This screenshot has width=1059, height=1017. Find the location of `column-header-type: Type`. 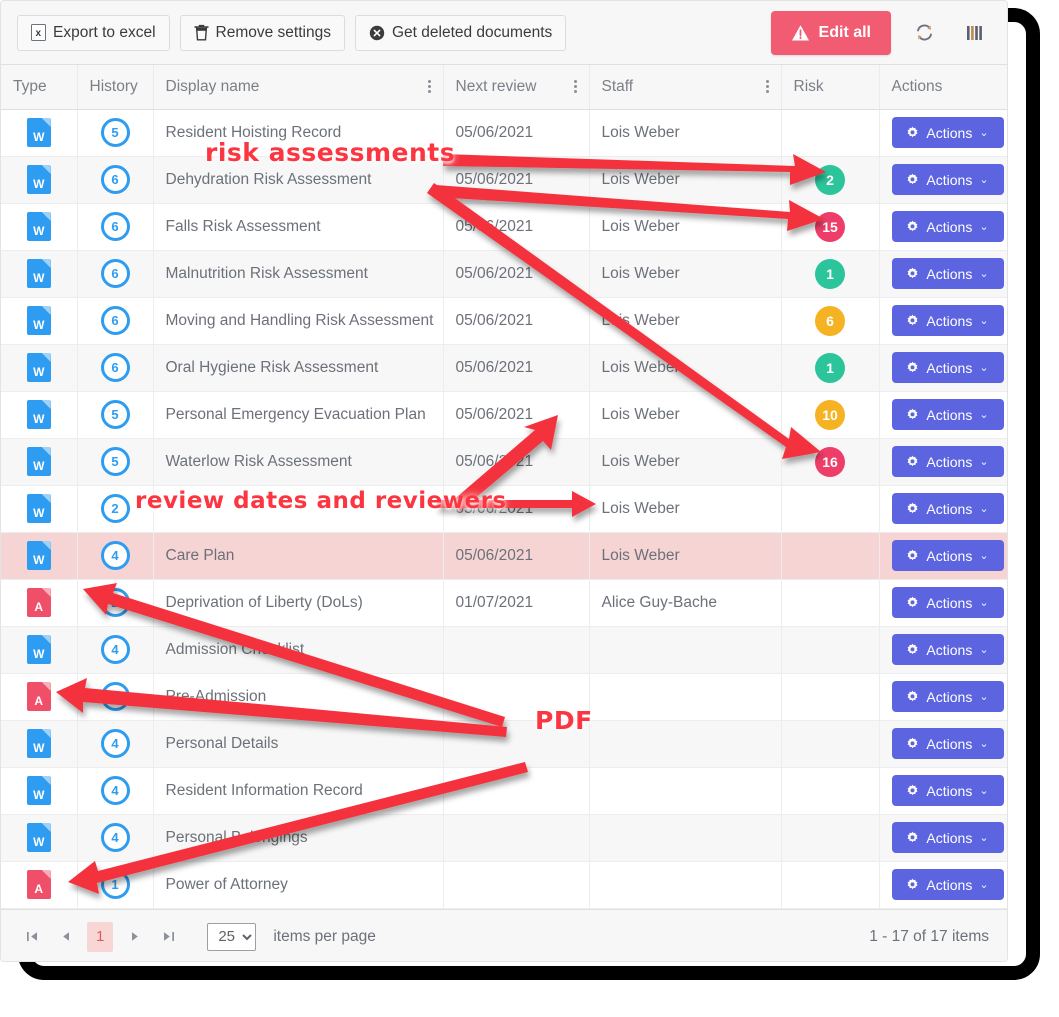

column-header-type: Type is located at coordinates (39, 87).